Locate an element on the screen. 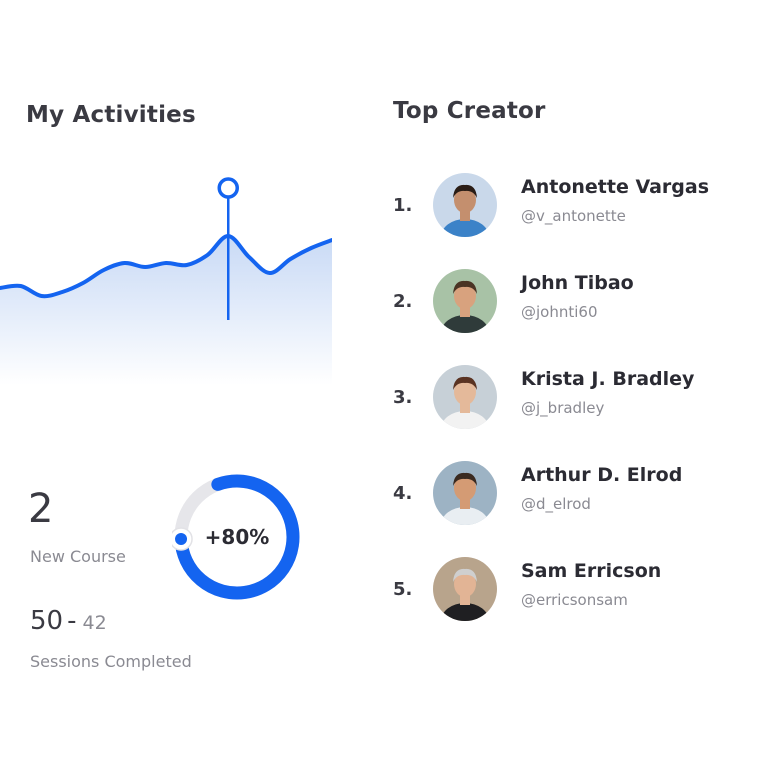  creator-row: 5. Sam Erricson @erricsonsam is located at coordinates (573, 590).